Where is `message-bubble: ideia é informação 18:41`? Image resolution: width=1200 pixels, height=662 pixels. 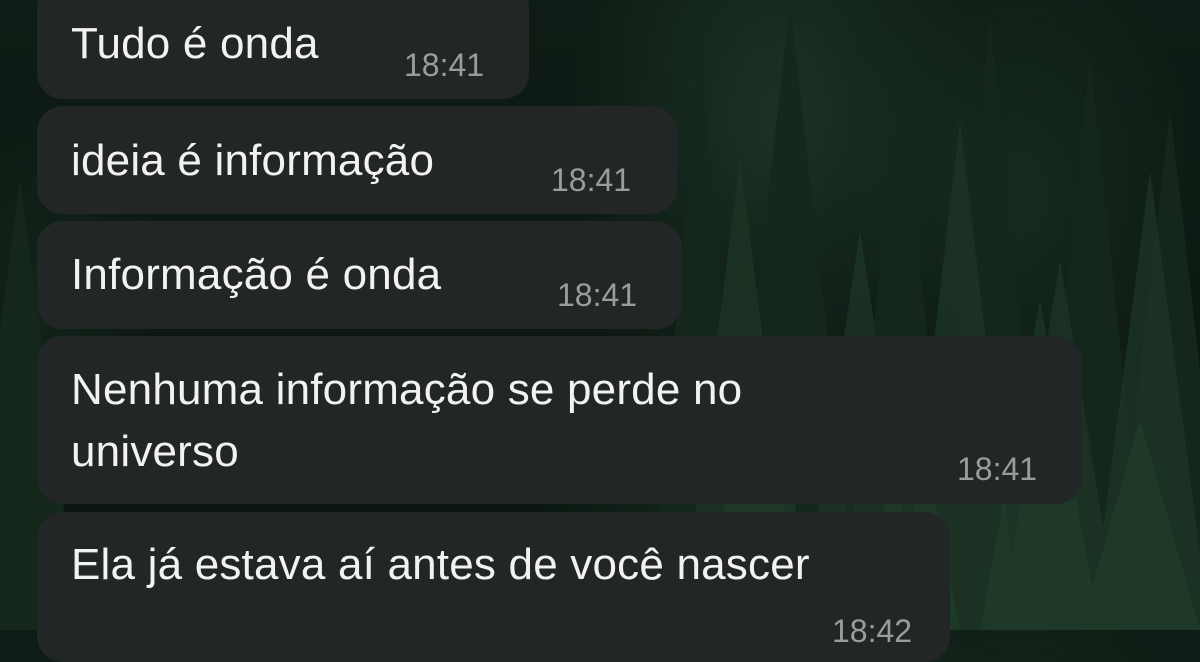
message-bubble: ideia é informação 18:41 is located at coordinates (357, 160).